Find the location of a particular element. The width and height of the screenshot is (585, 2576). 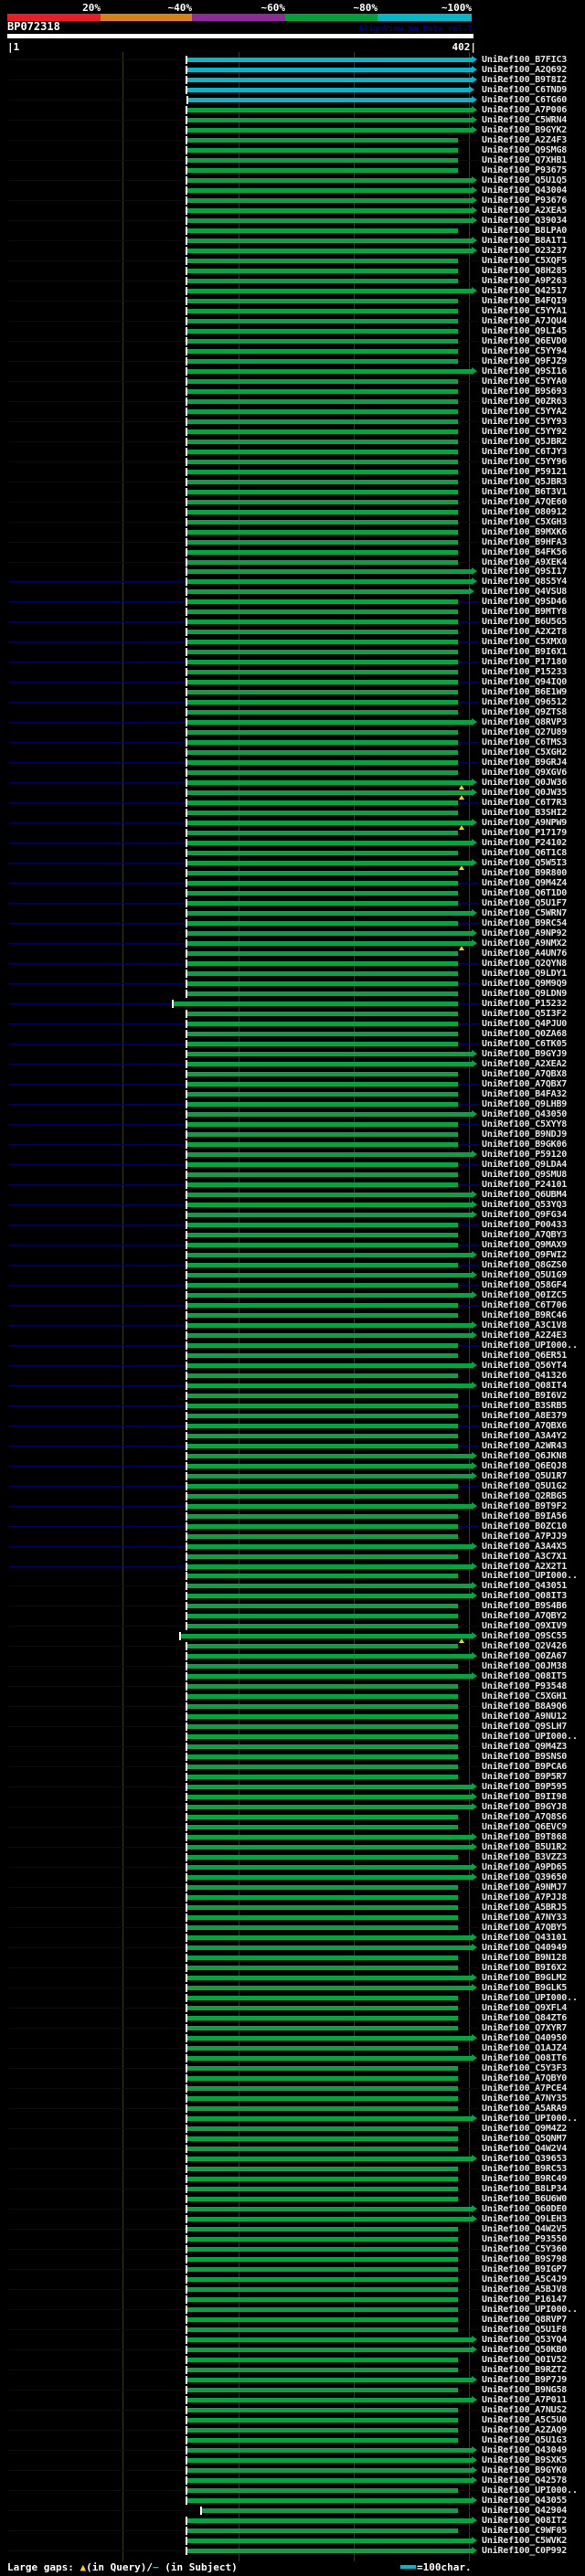

hit-accession-link: UniRef100_Q0IZC5 is located at coordinates (524, 1295).